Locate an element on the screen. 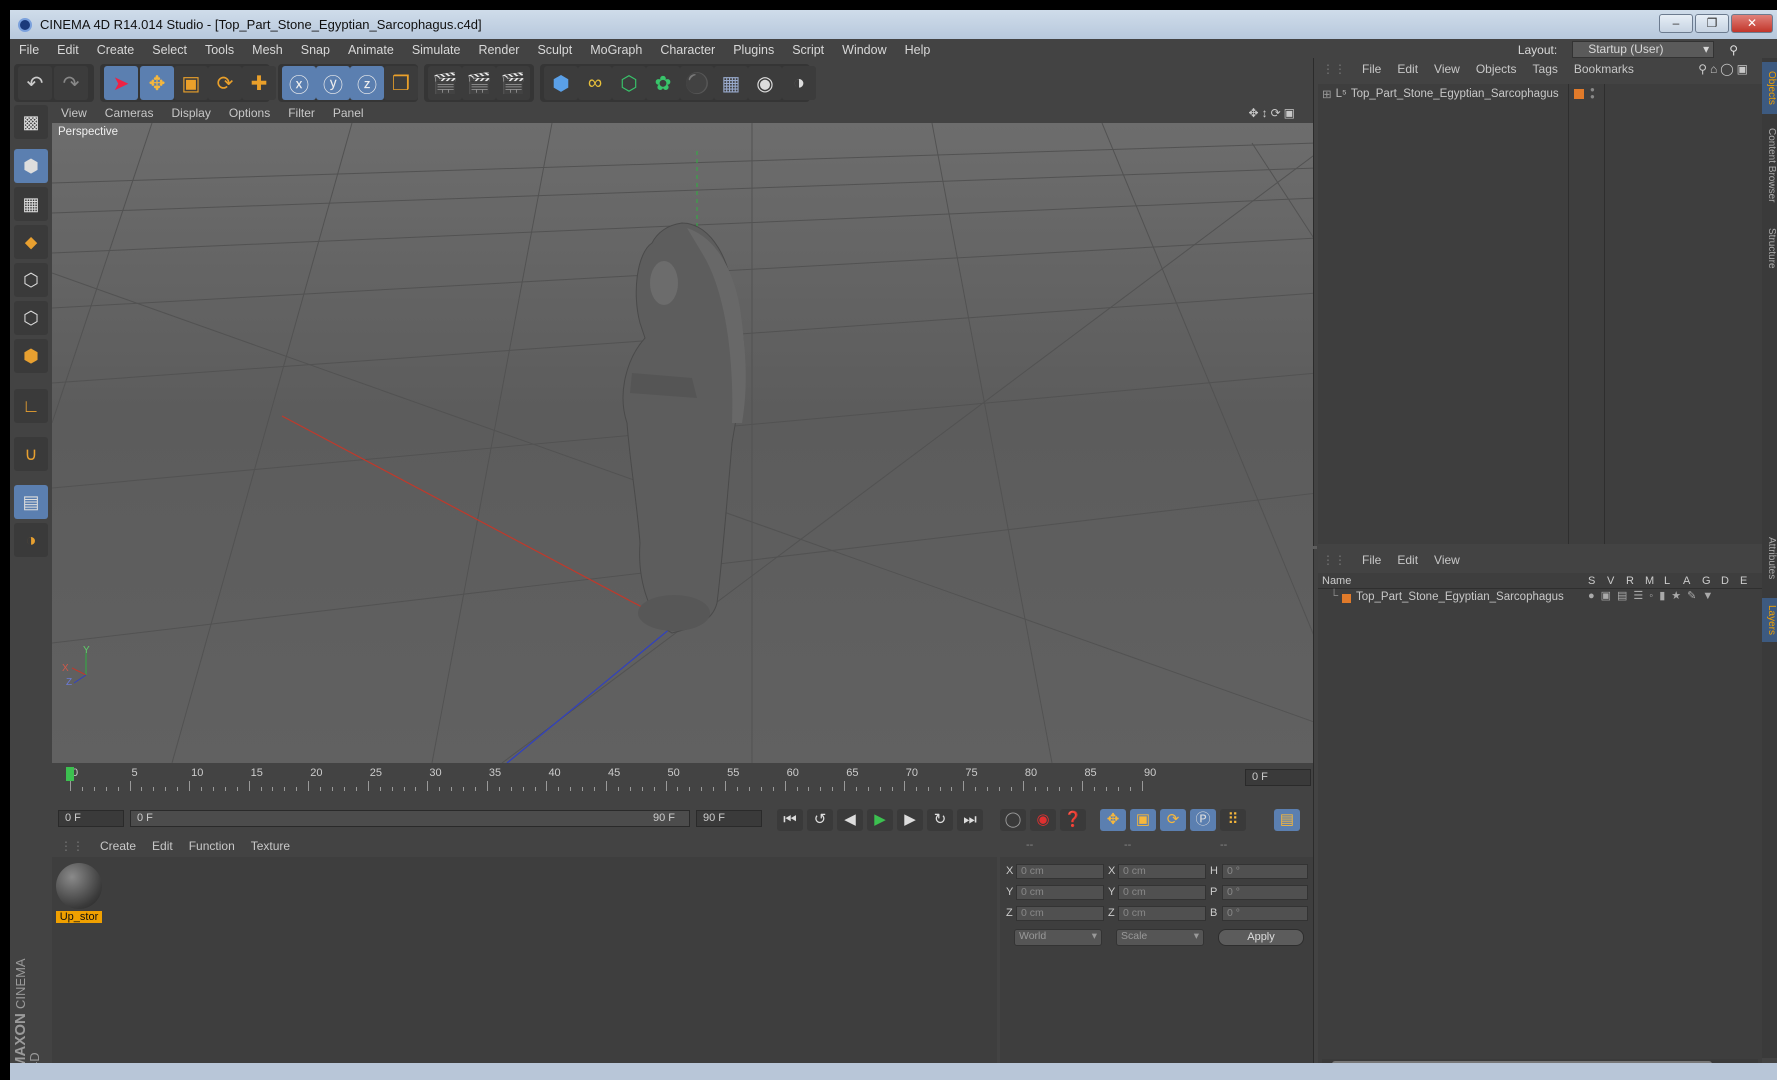 The image size is (1777, 1080). render-view-icon: 🎬 is located at coordinates (445, 83).